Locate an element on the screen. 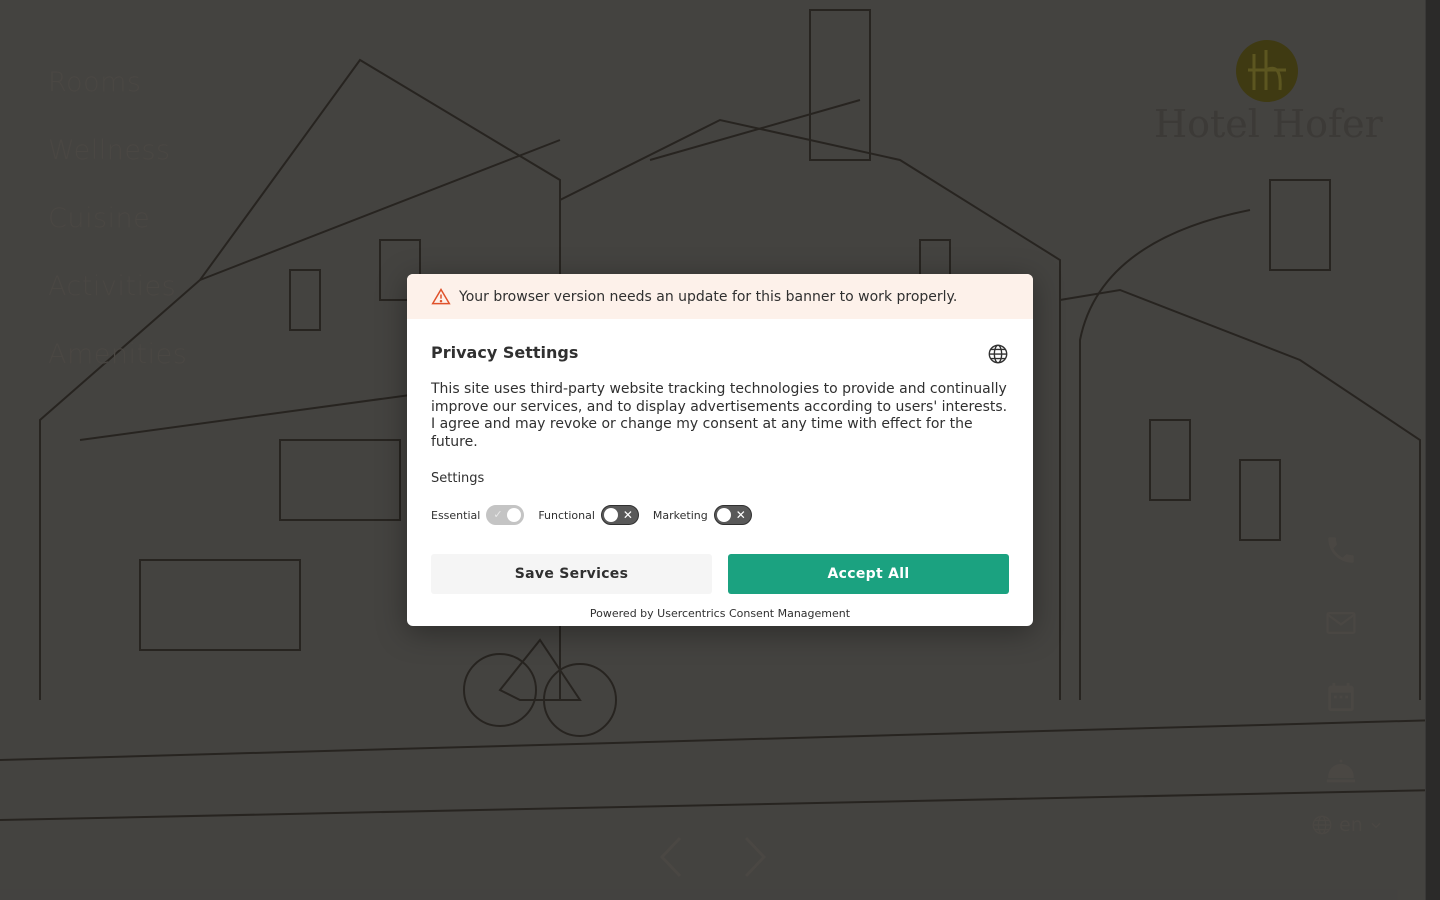  phone-icon is located at coordinates (1341, 550).